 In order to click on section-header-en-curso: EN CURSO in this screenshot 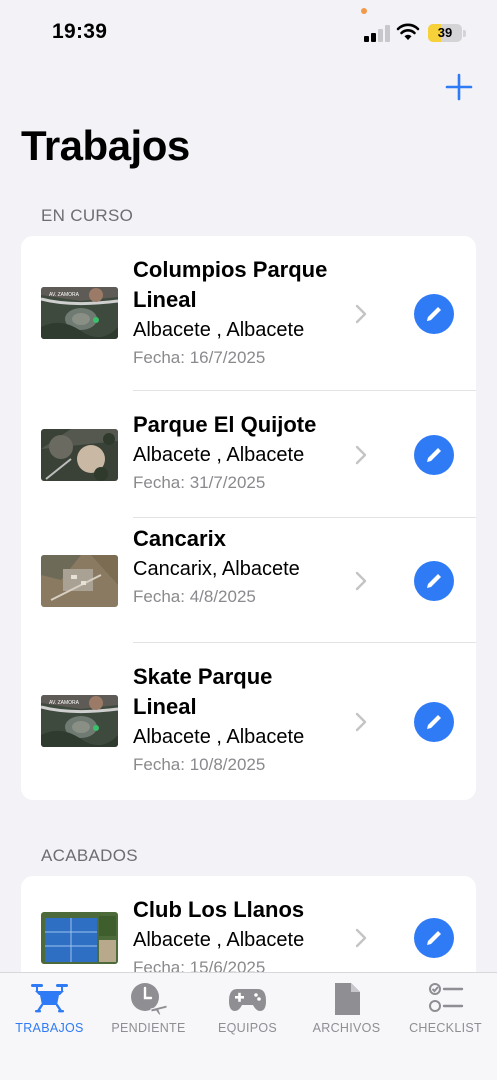, I will do `click(87, 215)`.